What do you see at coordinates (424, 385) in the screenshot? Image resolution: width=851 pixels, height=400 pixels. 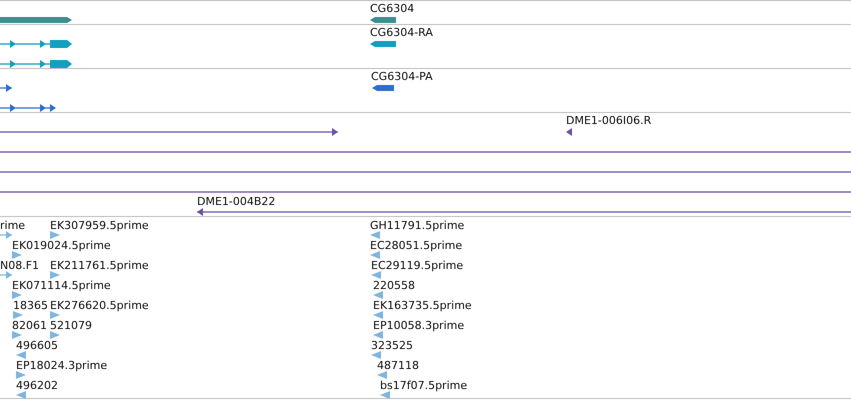 I see `feature-label: bs17f07.5prime` at bounding box center [424, 385].